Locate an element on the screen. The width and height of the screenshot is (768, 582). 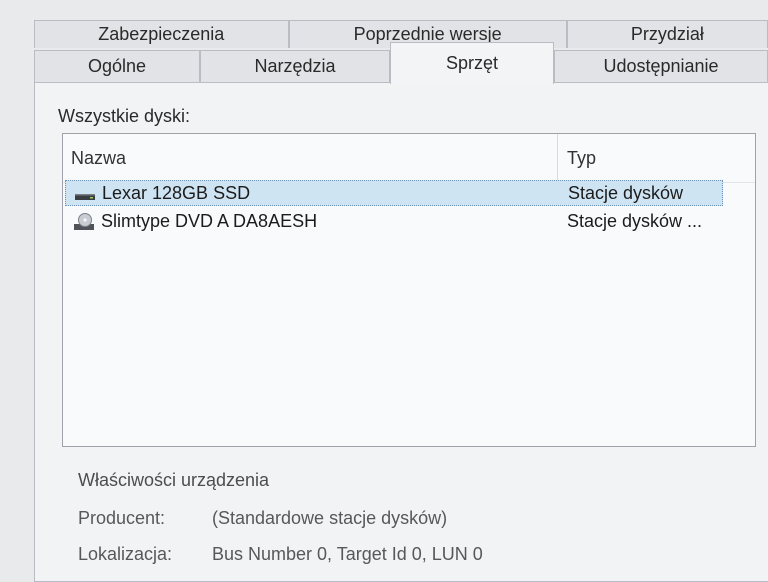
tab-przydzial: Przydział is located at coordinates (667, 34).